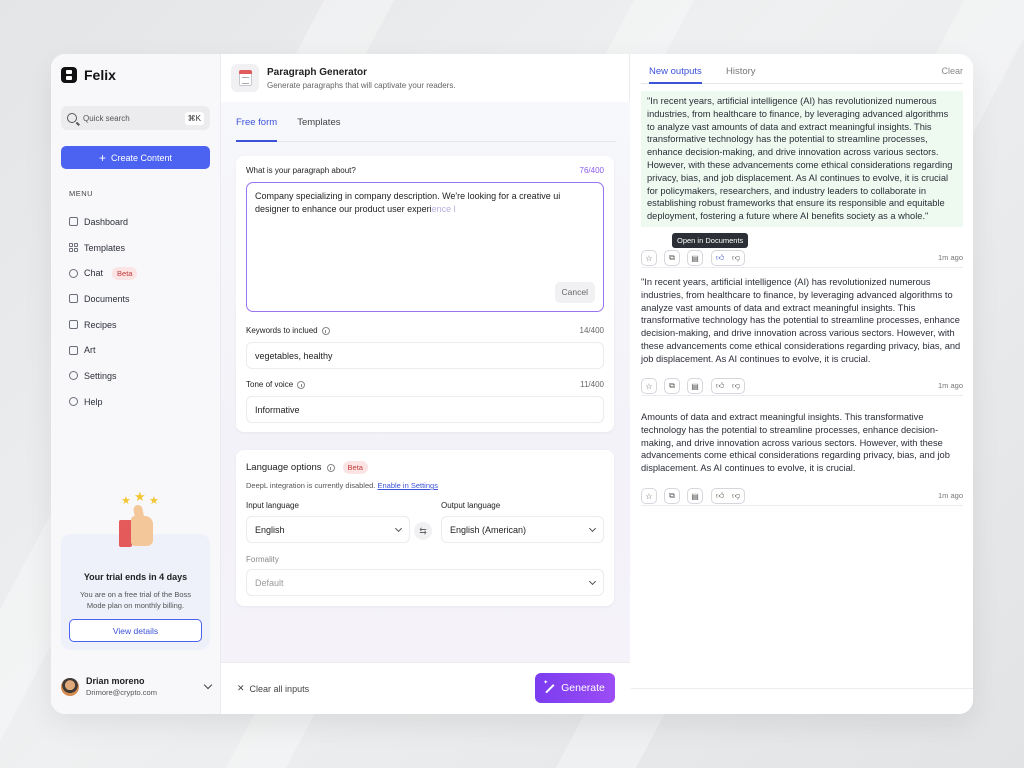 This screenshot has height=768, width=1024. Describe the element at coordinates (139, 273) in the screenshot. I see `sidebar-item-chat: Chat Beta` at that location.